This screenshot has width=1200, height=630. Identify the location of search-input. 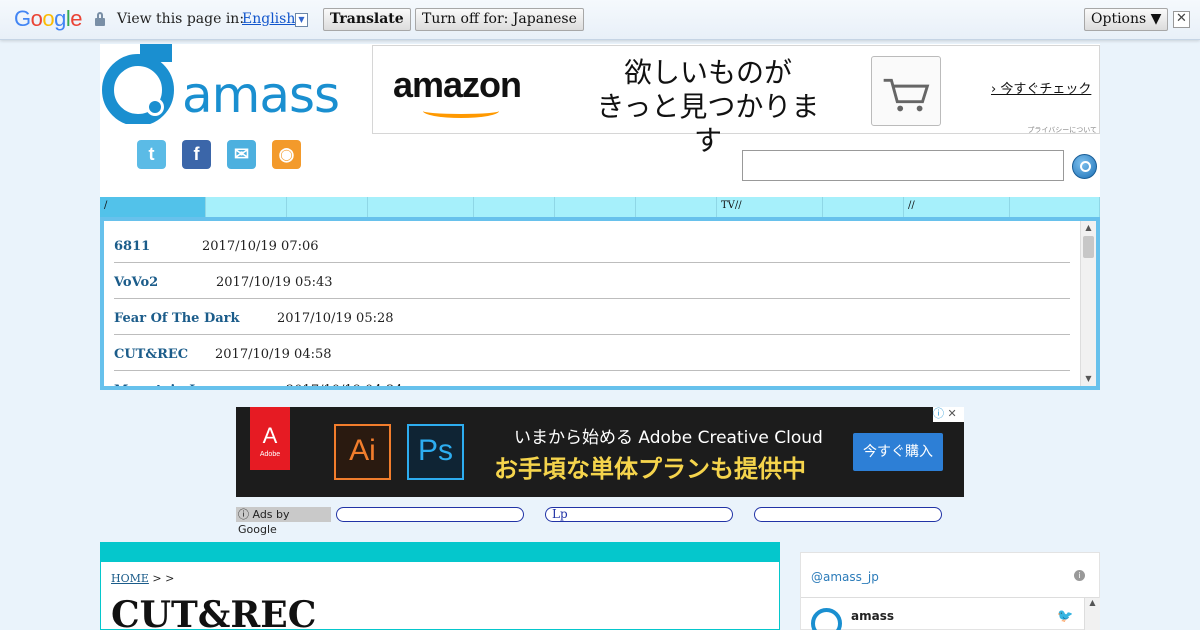
(903, 165).